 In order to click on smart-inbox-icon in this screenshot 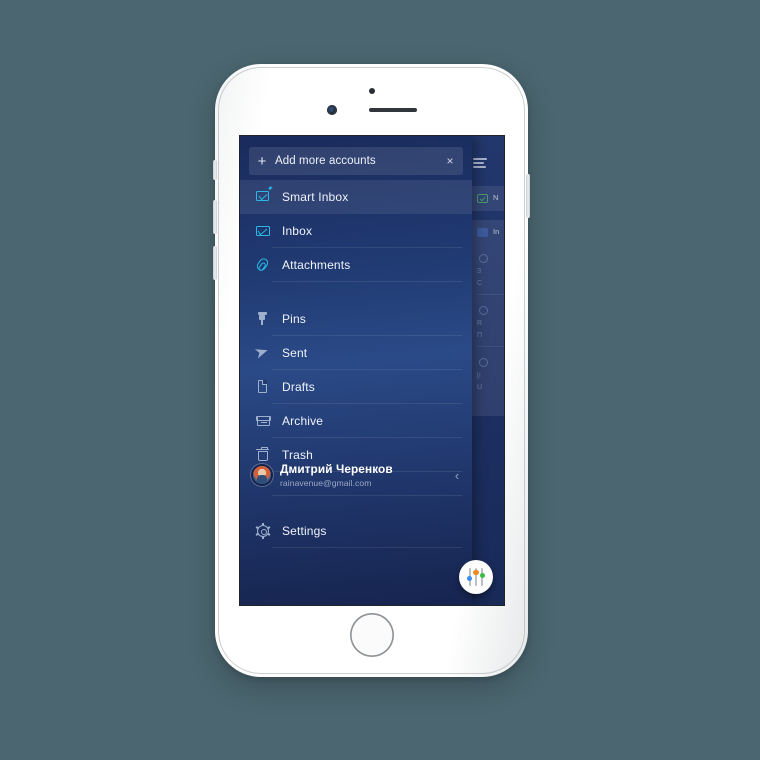, I will do `click(266, 195)`.